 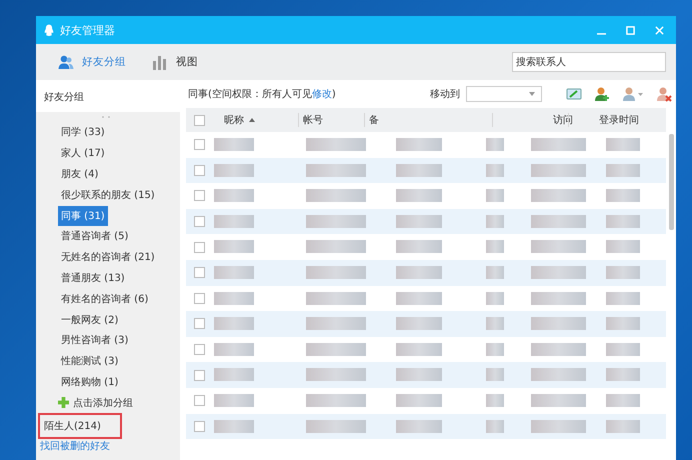 What do you see at coordinates (108, 257) in the screenshot?
I see `group-item: 无姓名的咨询者 (21)` at bounding box center [108, 257].